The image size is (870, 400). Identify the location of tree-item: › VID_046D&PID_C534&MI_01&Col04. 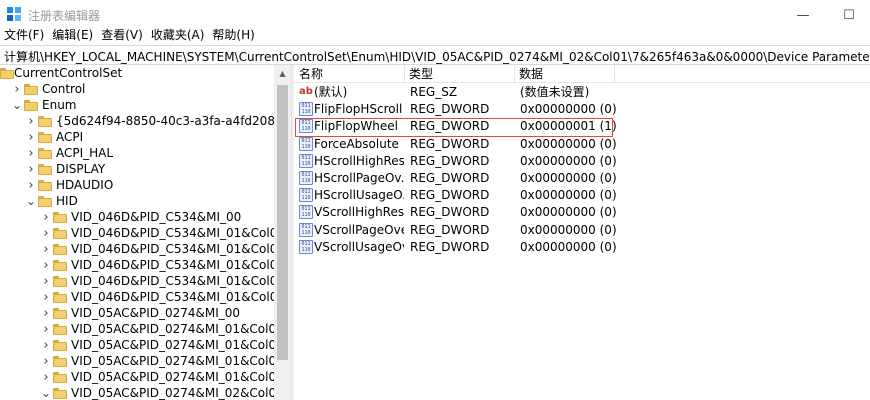
(137, 281).